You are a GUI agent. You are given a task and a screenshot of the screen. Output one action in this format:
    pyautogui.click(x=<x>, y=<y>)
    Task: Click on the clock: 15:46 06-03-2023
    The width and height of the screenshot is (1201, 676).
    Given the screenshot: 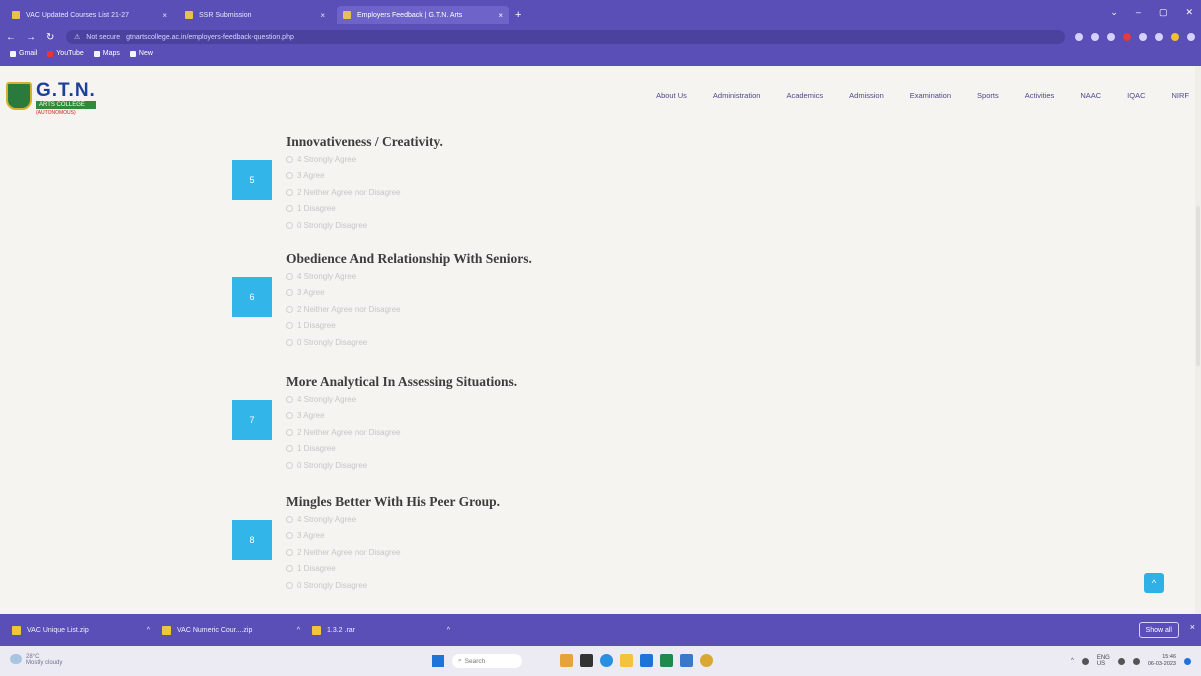 What is the action you would take?
    pyautogui.click(x=1162, y=661)
    